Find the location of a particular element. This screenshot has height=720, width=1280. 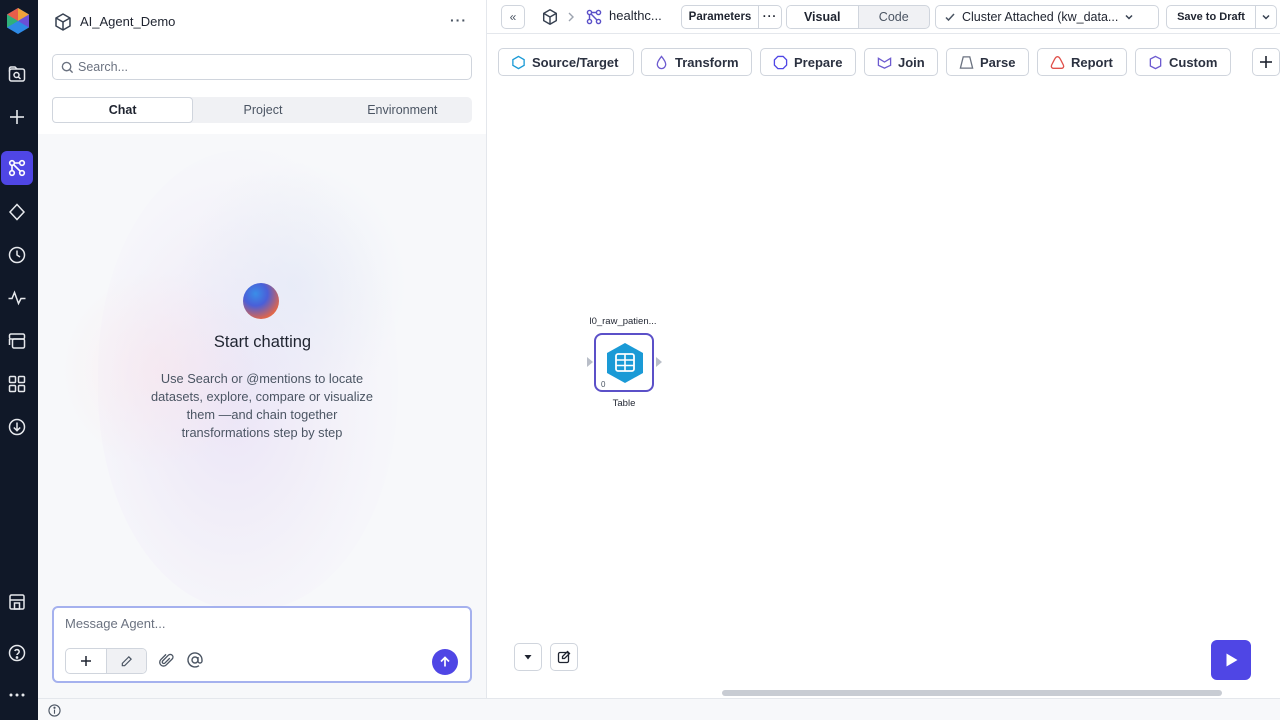

source-target-icon is located at coordinates (521, 62).